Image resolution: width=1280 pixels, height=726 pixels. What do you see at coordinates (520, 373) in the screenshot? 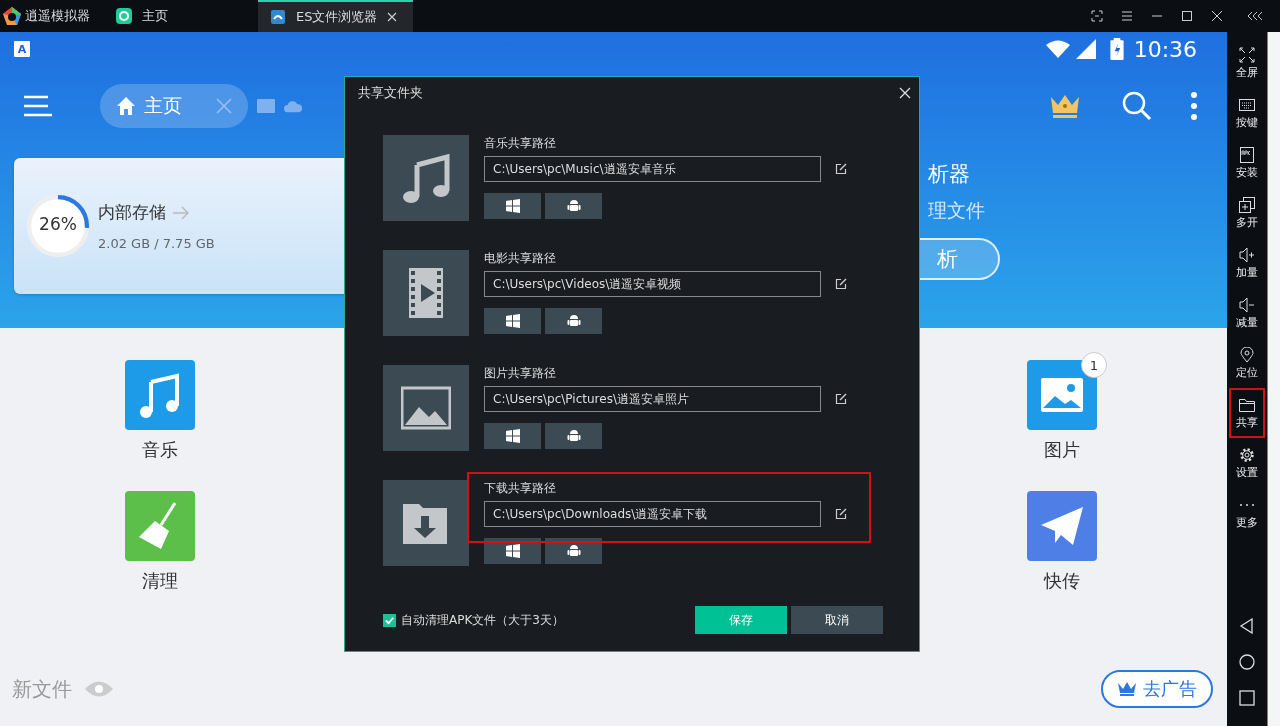
I see `path-label: 图片共享路径` at bounding box center [520, 373].